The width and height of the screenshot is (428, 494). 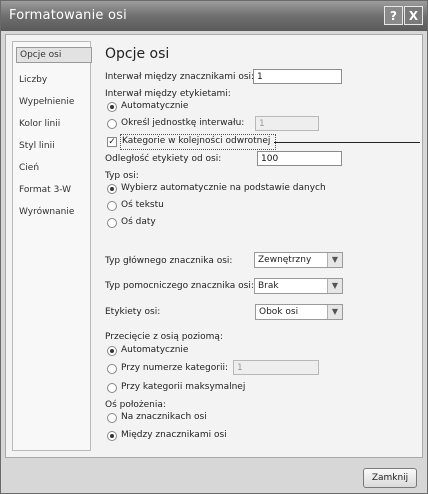 What do you see at coordinates (390, 478) in the screenshot?
I see `close-button: Zamknij` at bounding box center [390, 478].